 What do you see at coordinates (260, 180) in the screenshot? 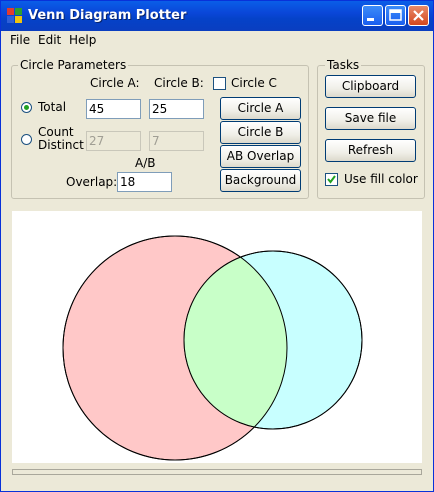
I see `background-color-button: Background` at bounding box center [260, 180].